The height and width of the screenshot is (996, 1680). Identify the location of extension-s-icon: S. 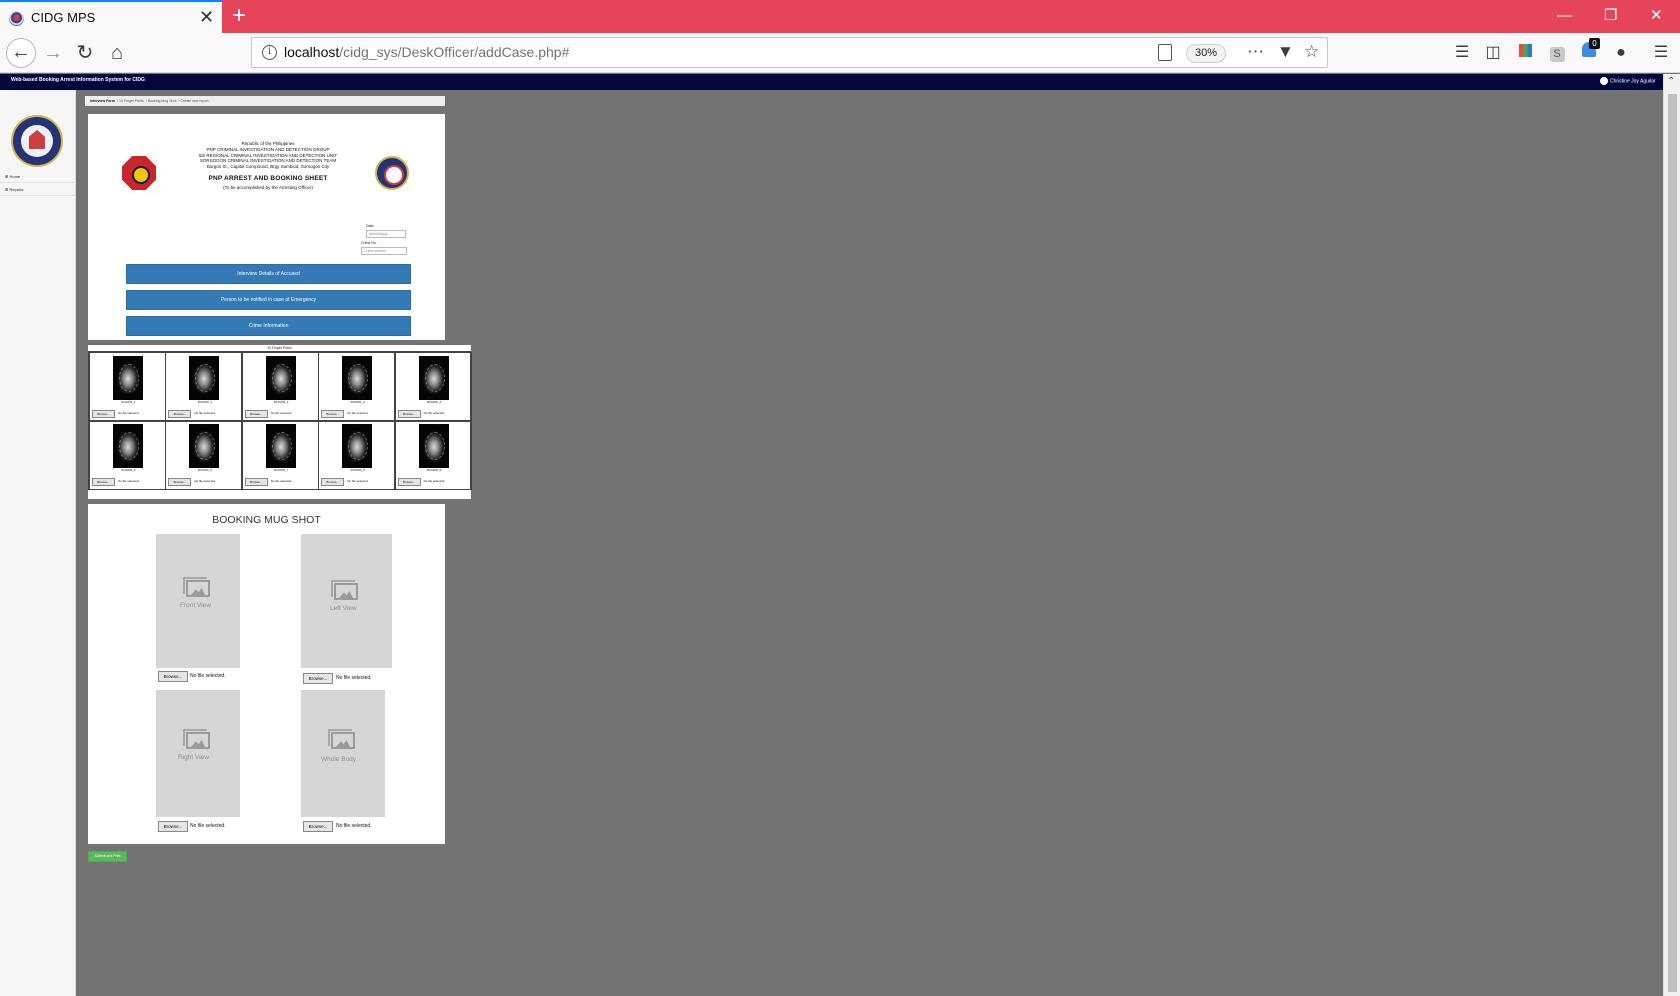
(1557, 53).